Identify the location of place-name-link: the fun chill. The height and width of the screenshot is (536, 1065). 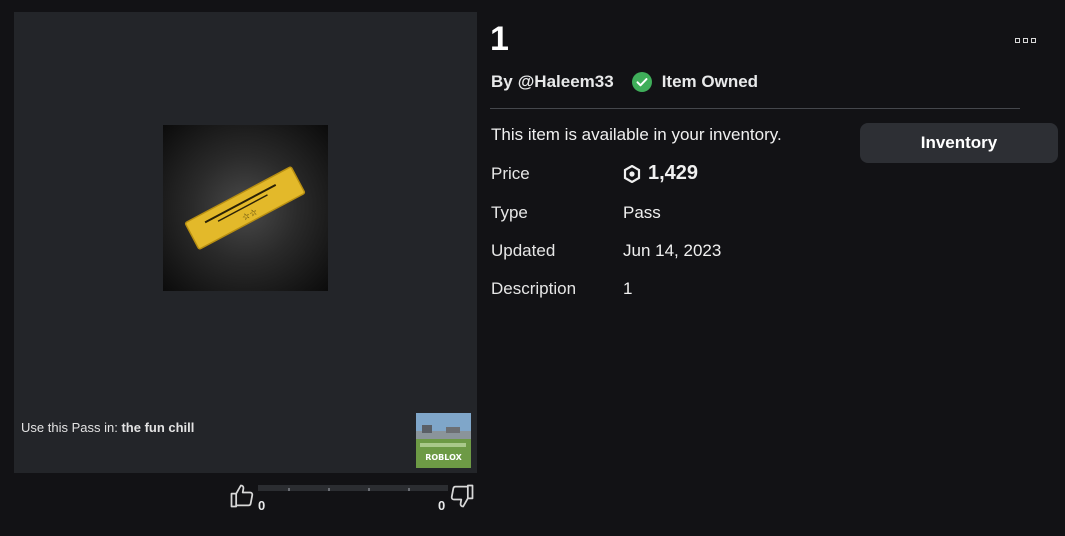
(157, 427).